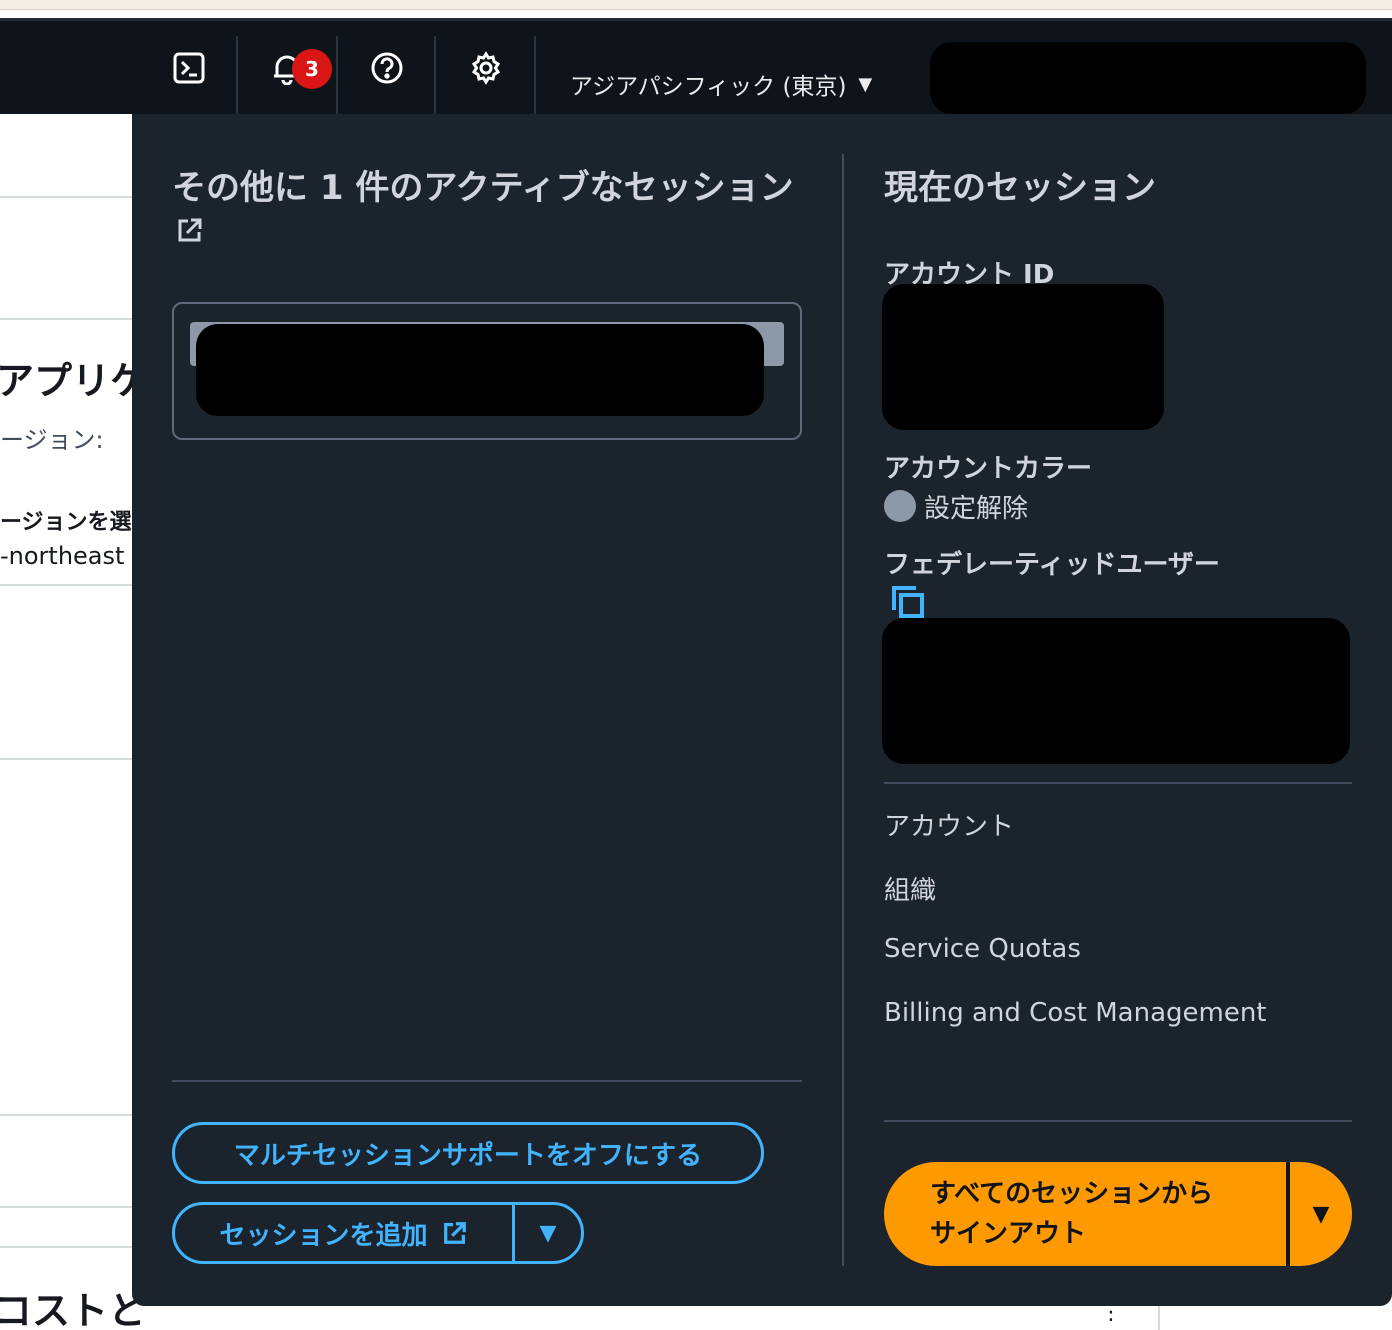 This screenshot has width=1392, height=1330. Describe the element at coordinates (1075, 1013) in the screenshot. I see `link-billing: Billing and Cost Management` at that location.